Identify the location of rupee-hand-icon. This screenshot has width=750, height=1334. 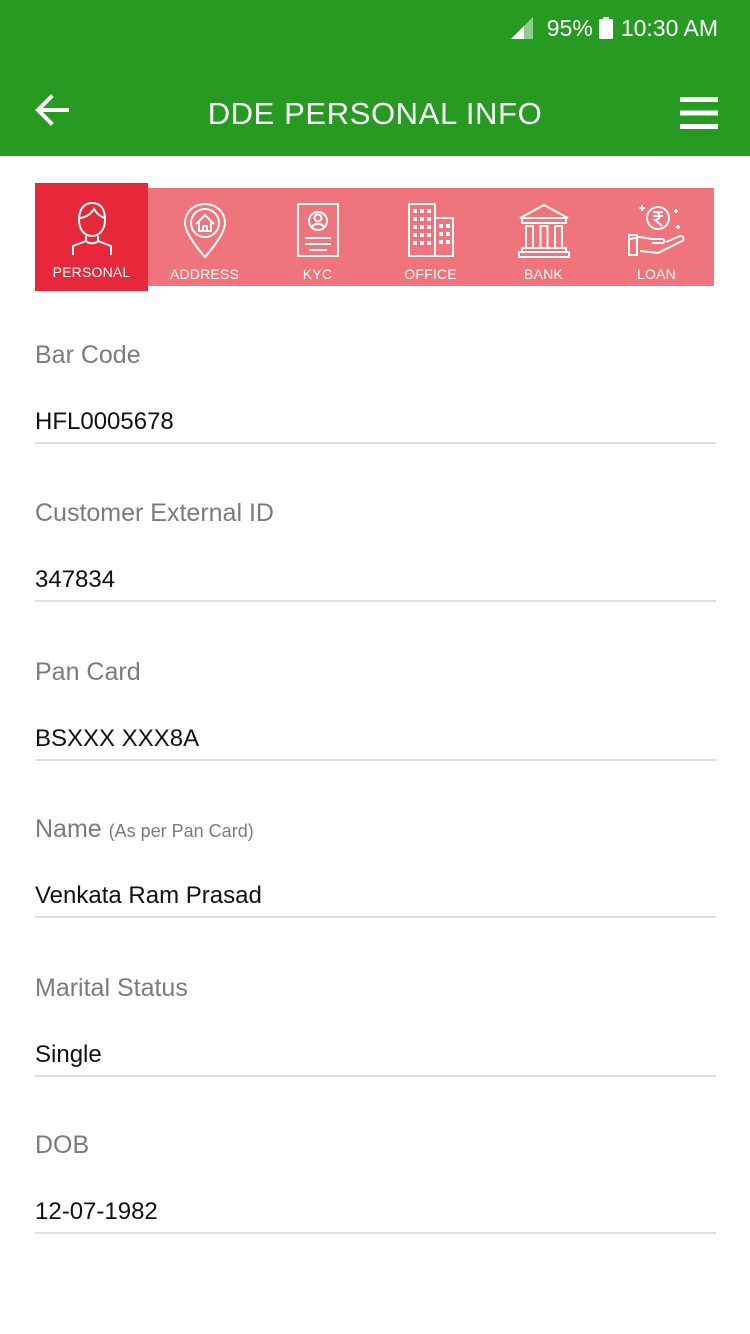
(655, 230).